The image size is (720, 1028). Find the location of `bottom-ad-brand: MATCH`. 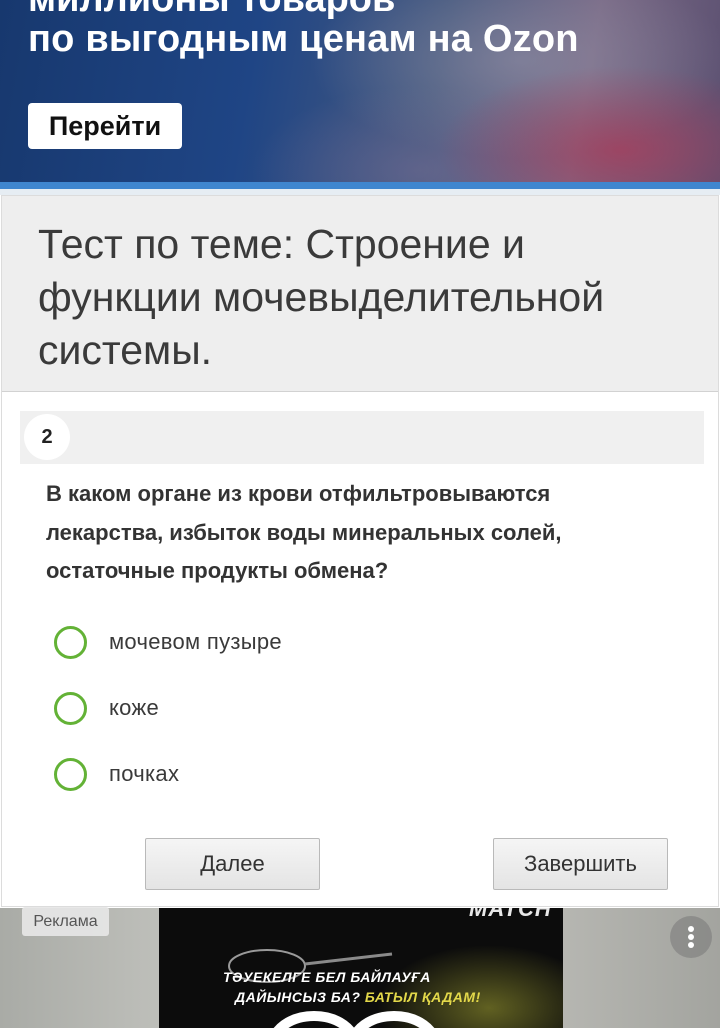

bottom-ad-brand: MATCH is located at coordinates (510, 914).